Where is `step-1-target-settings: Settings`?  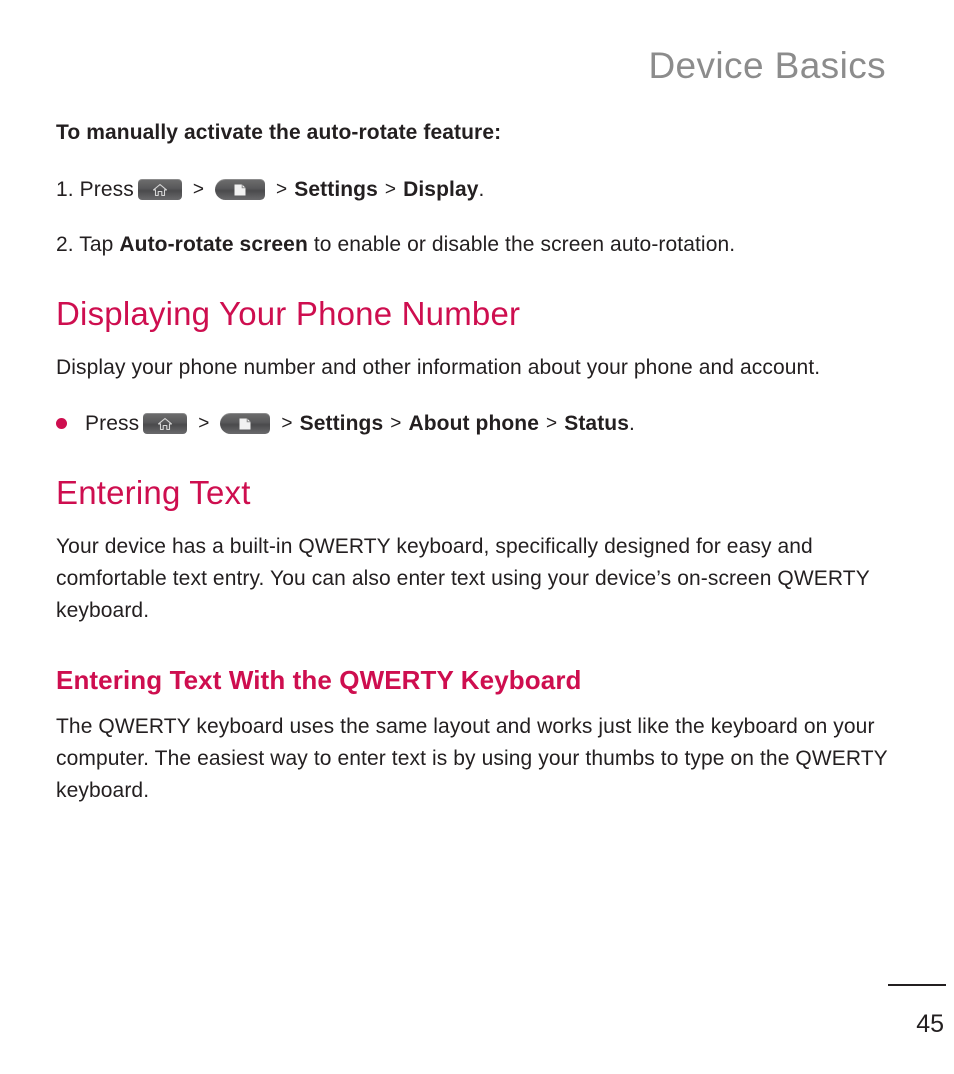 step-1-target-settings: Settings is located at coordinates (336, 189).